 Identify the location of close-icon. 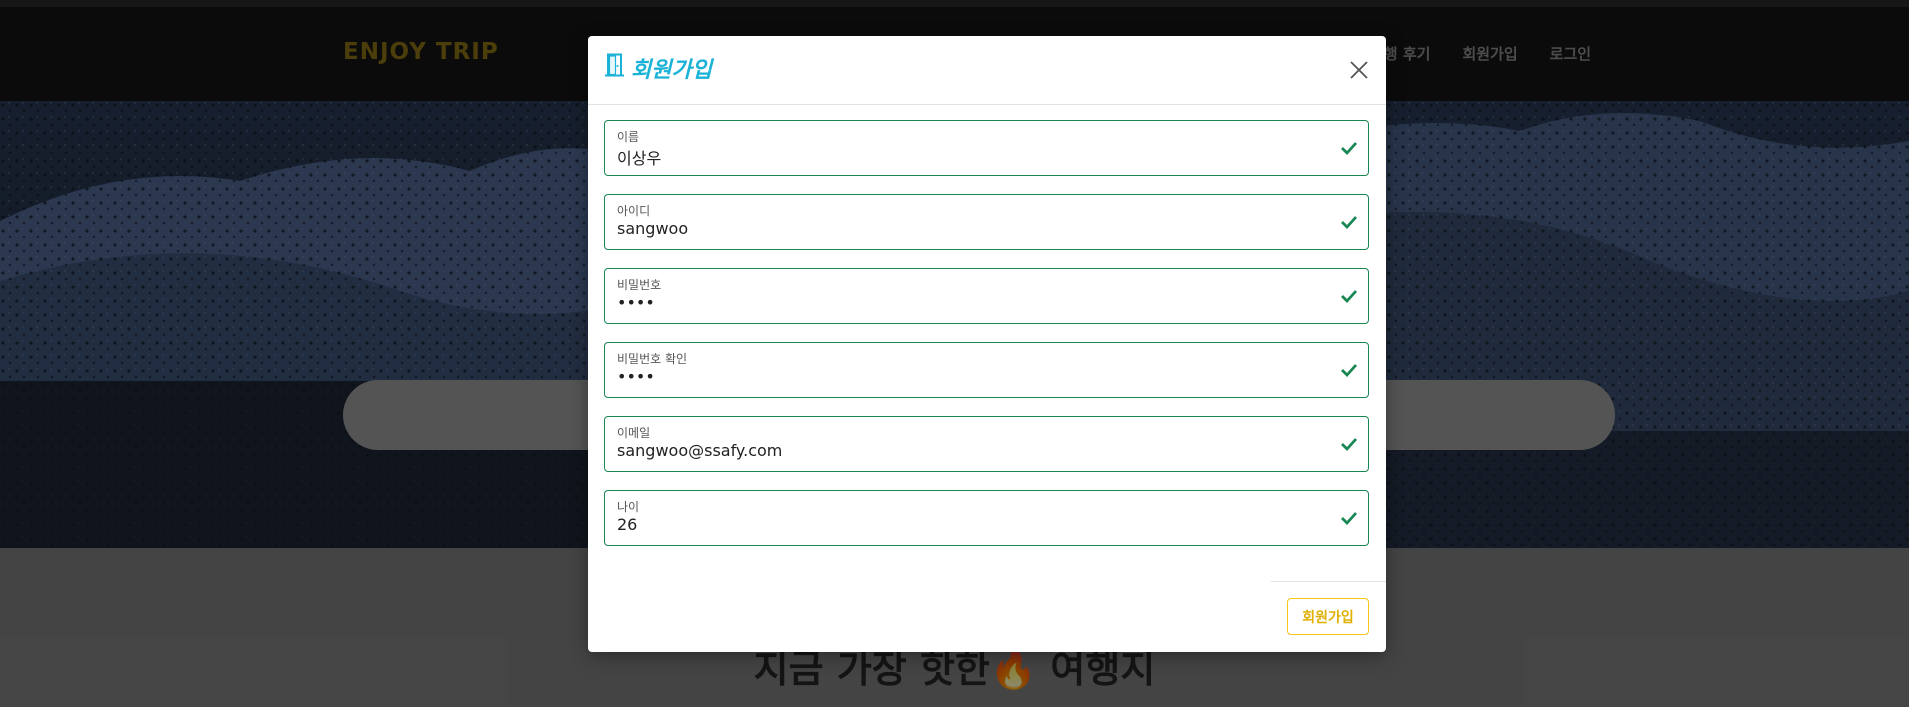
(1359, 70).